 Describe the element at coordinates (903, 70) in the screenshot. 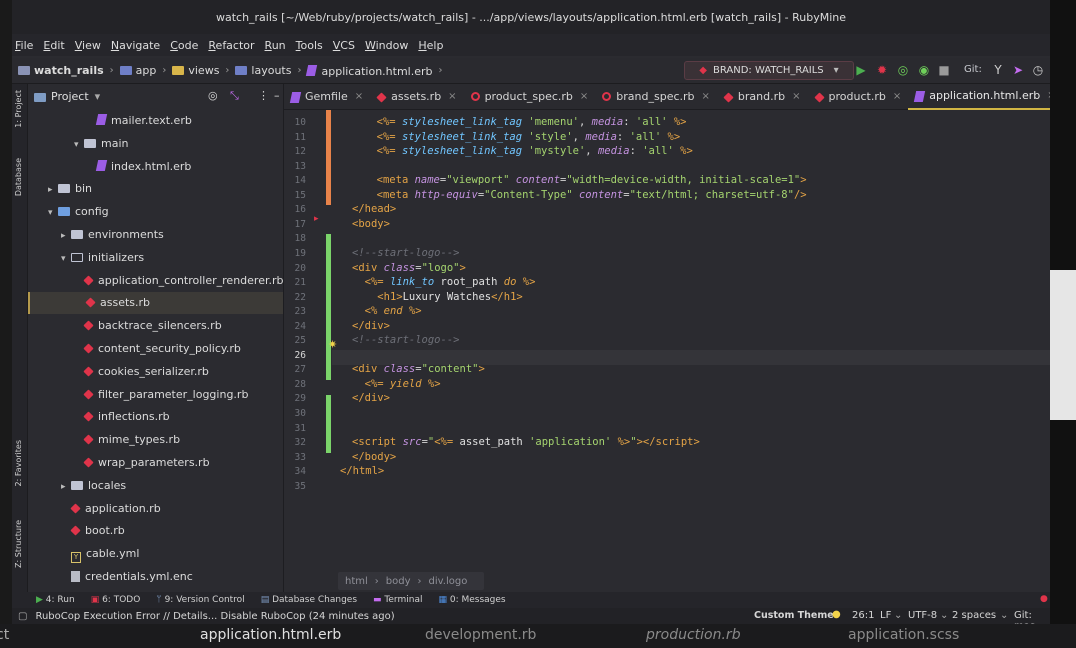

I see `coverage-icon: ◎` at that location.